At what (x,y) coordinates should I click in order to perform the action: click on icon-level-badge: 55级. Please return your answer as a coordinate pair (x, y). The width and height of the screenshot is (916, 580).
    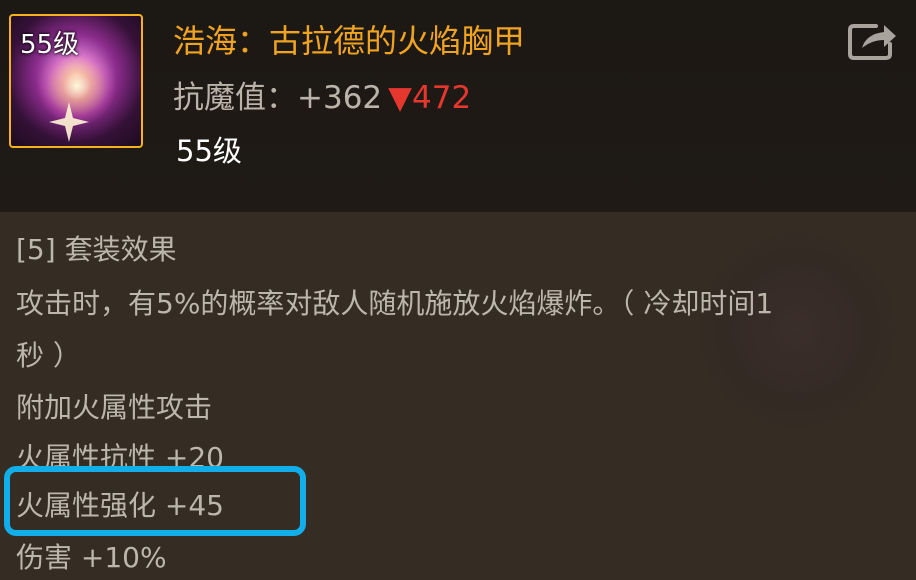
    Looking at the image, I should click on (50, 45).